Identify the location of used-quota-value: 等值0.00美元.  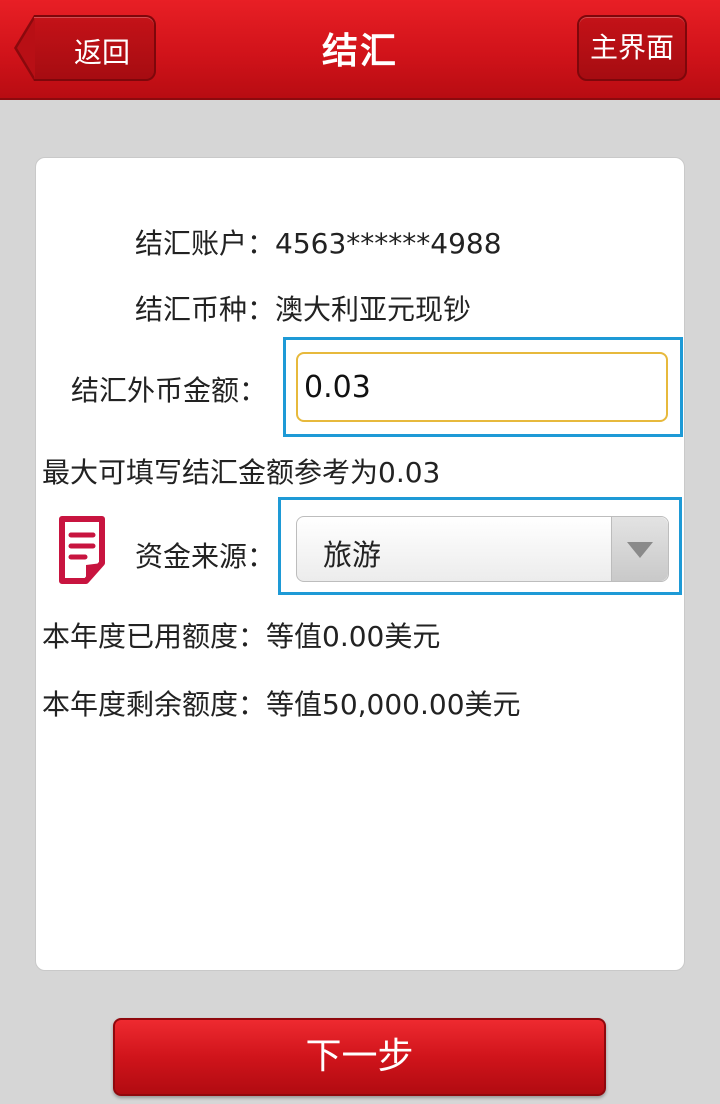
(353, 636).